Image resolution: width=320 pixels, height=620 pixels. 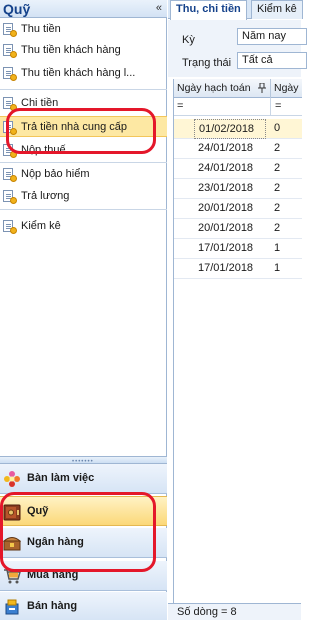 What do you see at coordinates (52, 606) in the screenshot?
I see `module-label: Bán hàng` at bounding box center [52, 606].